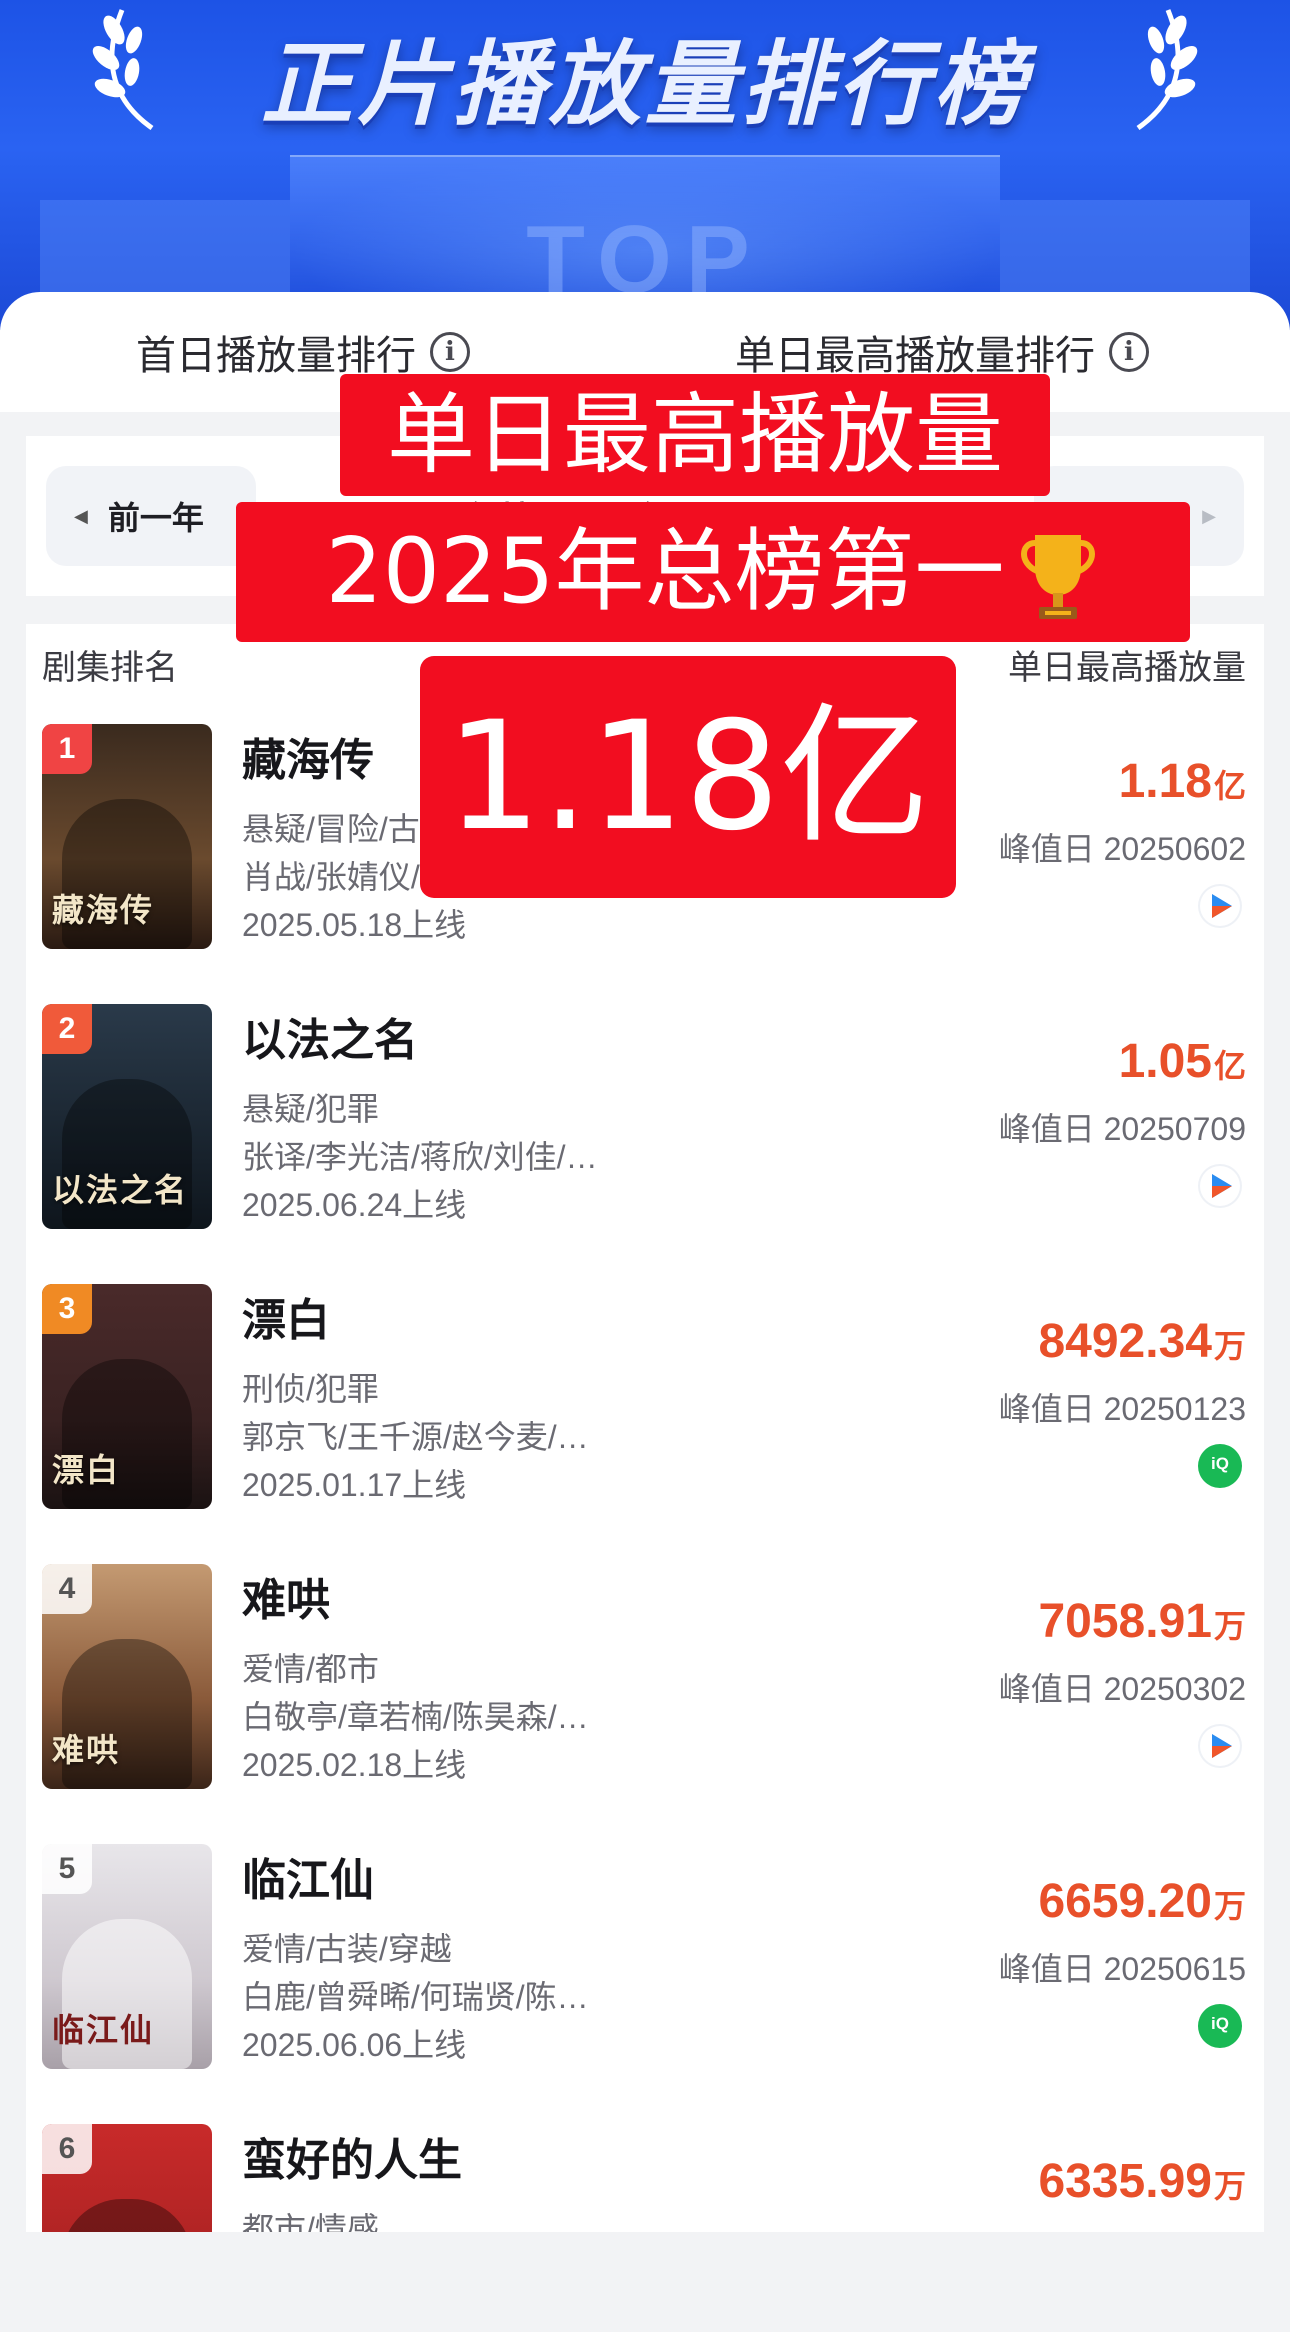  What do you see at coordinates (86, 1750) in the screenshot?
I see `poster-text: 难哄` at bounding box center [86, 1750].